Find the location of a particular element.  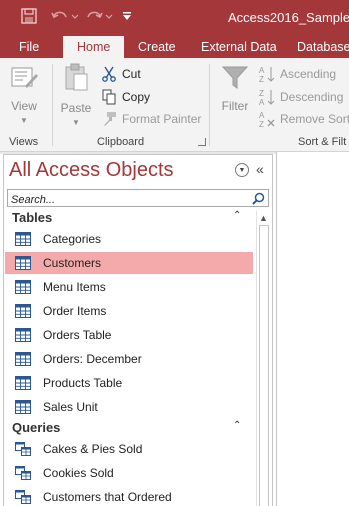

tab-database: Database is located at coordinates (323, 47).